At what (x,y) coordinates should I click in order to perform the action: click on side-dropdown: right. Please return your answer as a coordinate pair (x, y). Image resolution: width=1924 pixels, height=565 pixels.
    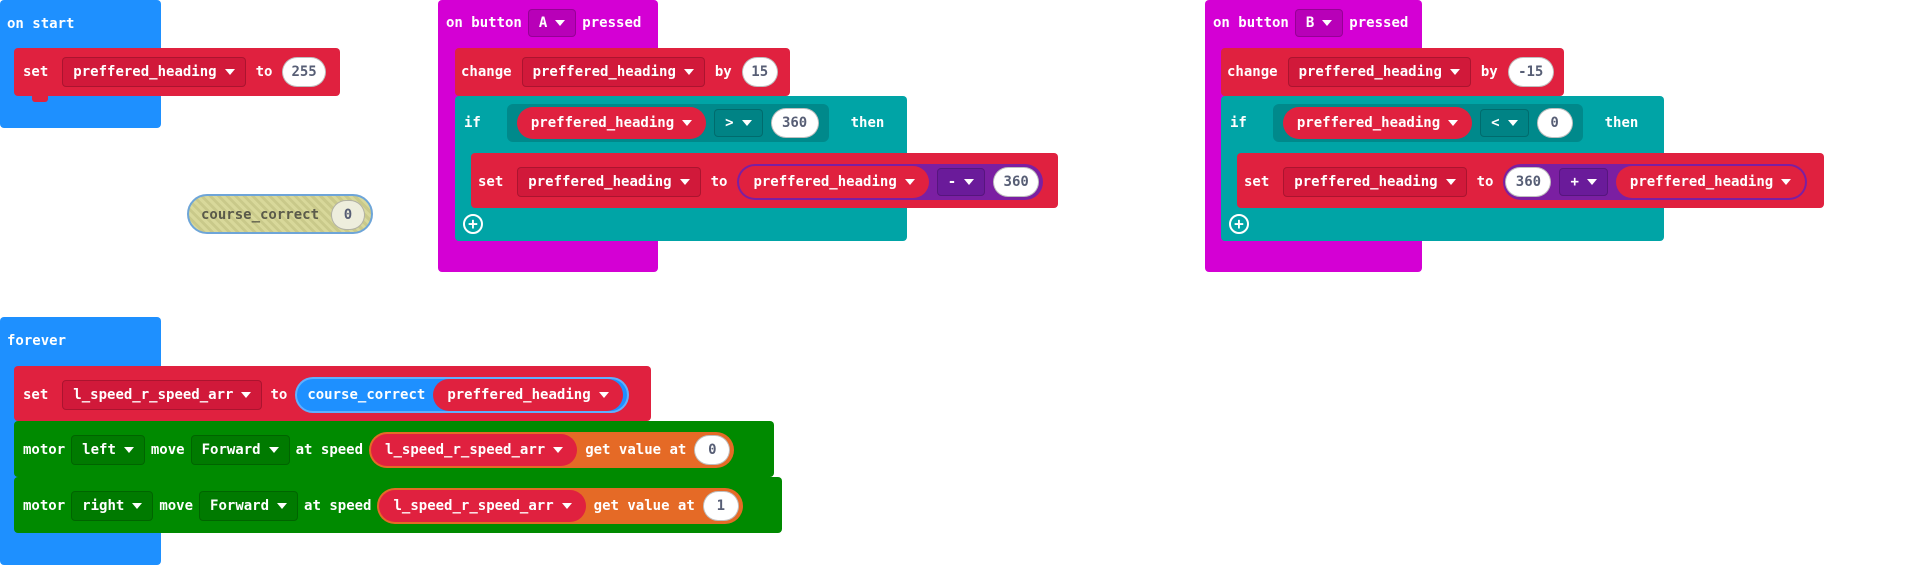
    Looking at the image, I should click on (112, 506).